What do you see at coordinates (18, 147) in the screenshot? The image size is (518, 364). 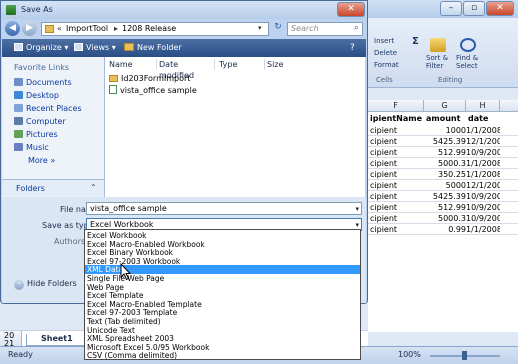 I see `music-icon` at bounding box center [18, 147].